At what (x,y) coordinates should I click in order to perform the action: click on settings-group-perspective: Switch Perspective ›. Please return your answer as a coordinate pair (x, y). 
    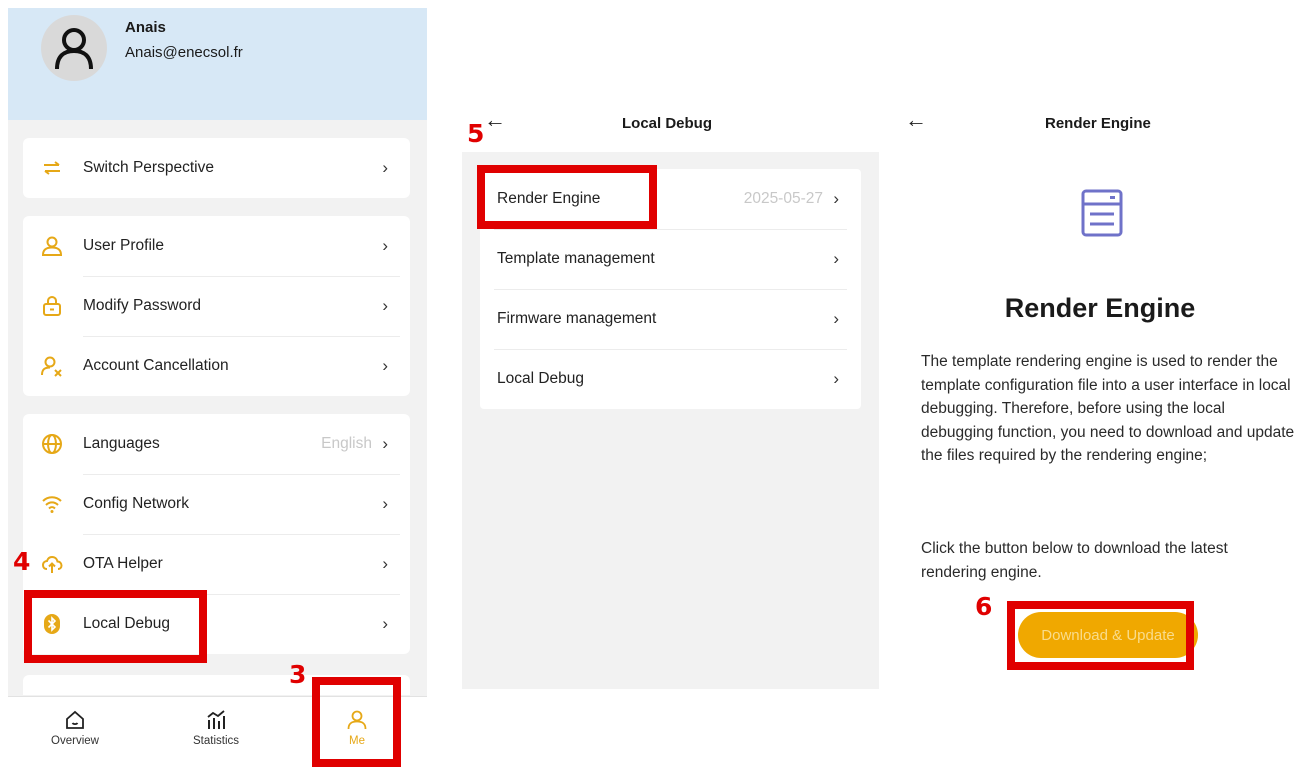
    Looking at the image, I should click on (216, 168).